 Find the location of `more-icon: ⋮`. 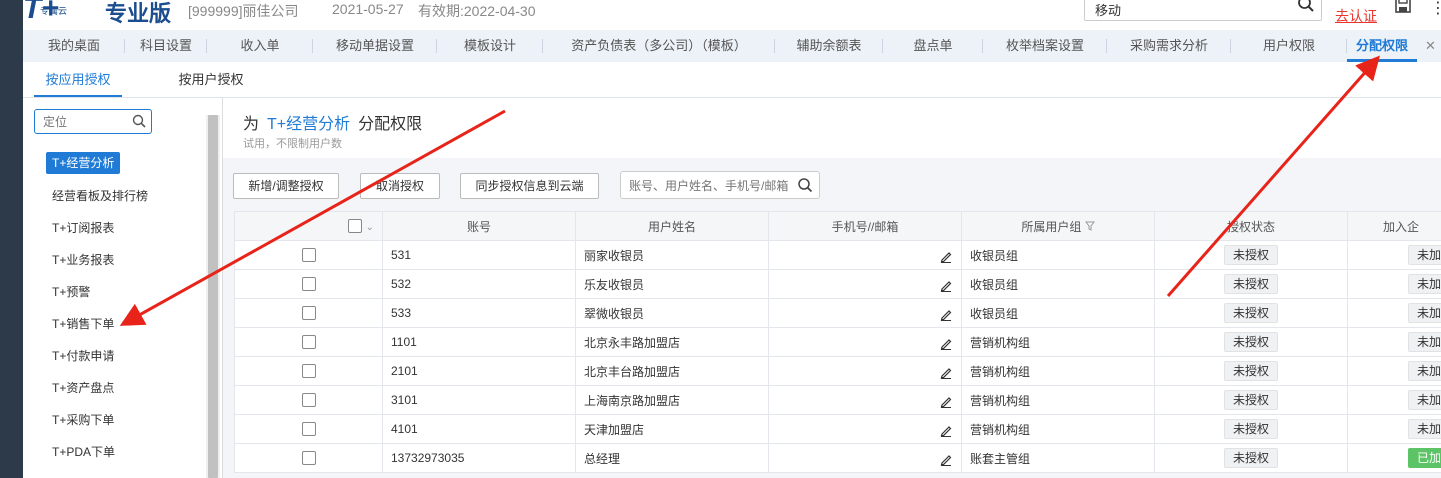

more-icon: ⋮ is located at coordinates (1435, 9).